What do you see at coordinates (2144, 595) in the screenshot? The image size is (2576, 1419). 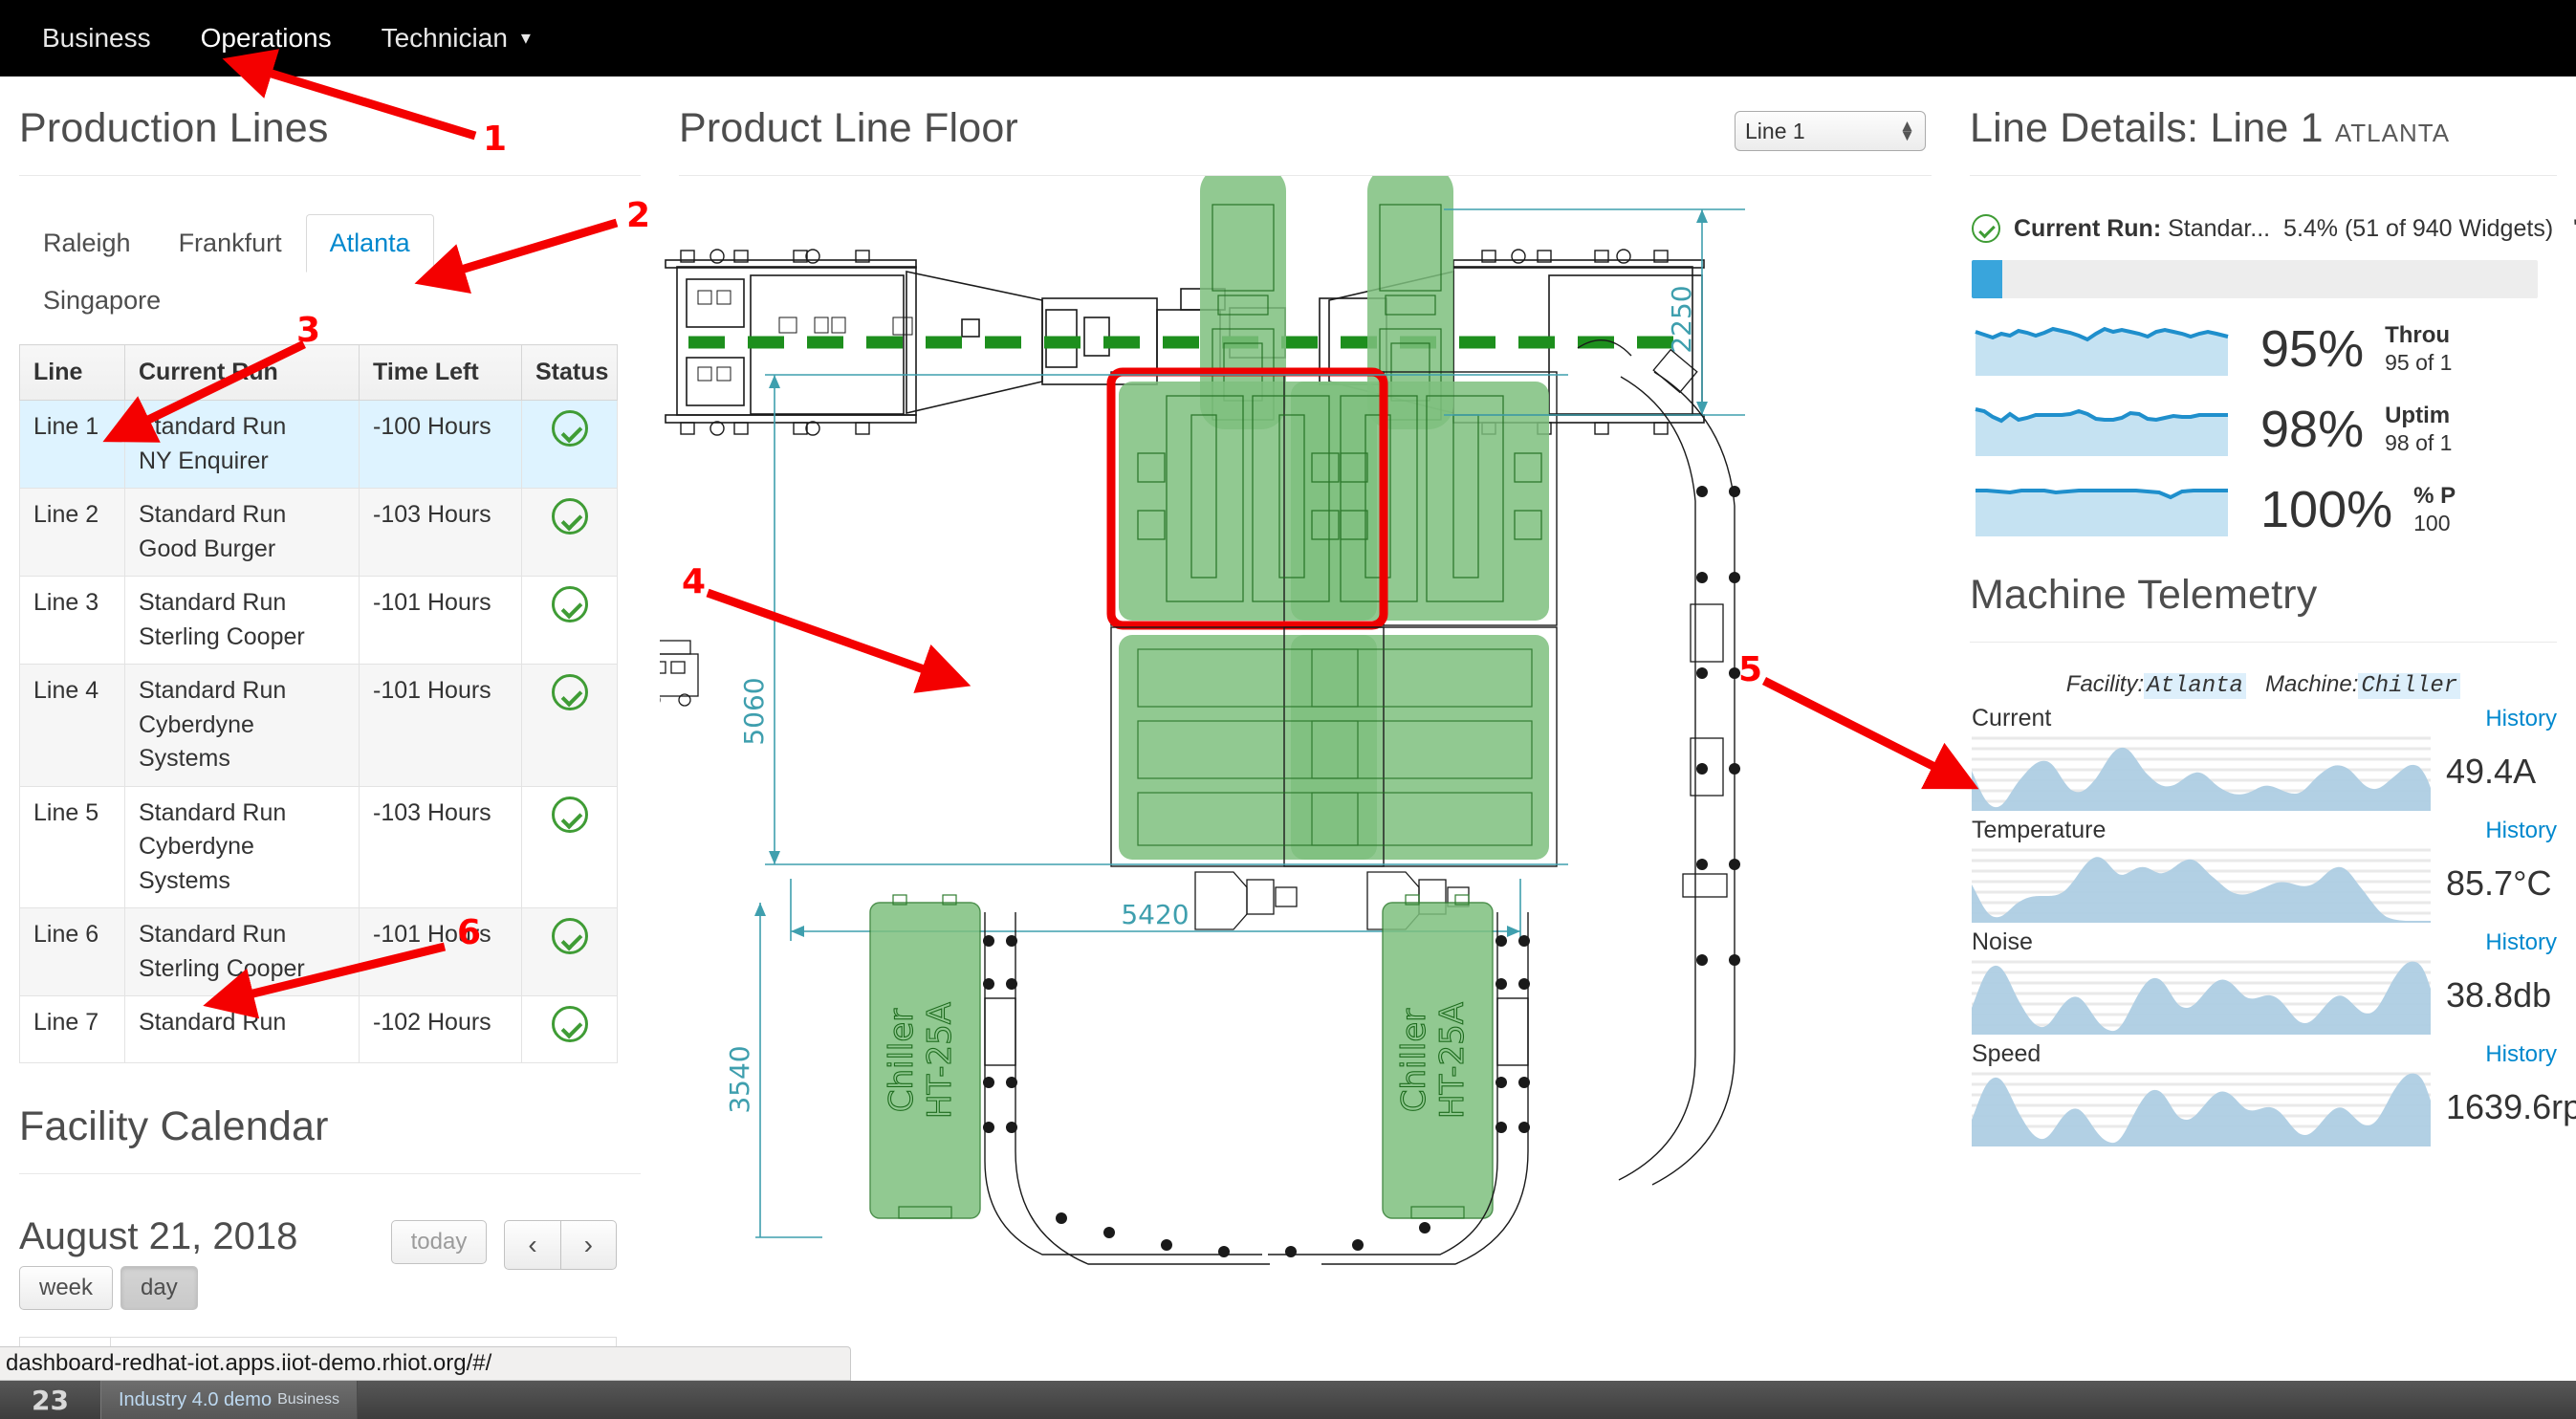 I see `page-title-machine-telemetry: Machine Telemetry` at bounding box center [2144, 595].